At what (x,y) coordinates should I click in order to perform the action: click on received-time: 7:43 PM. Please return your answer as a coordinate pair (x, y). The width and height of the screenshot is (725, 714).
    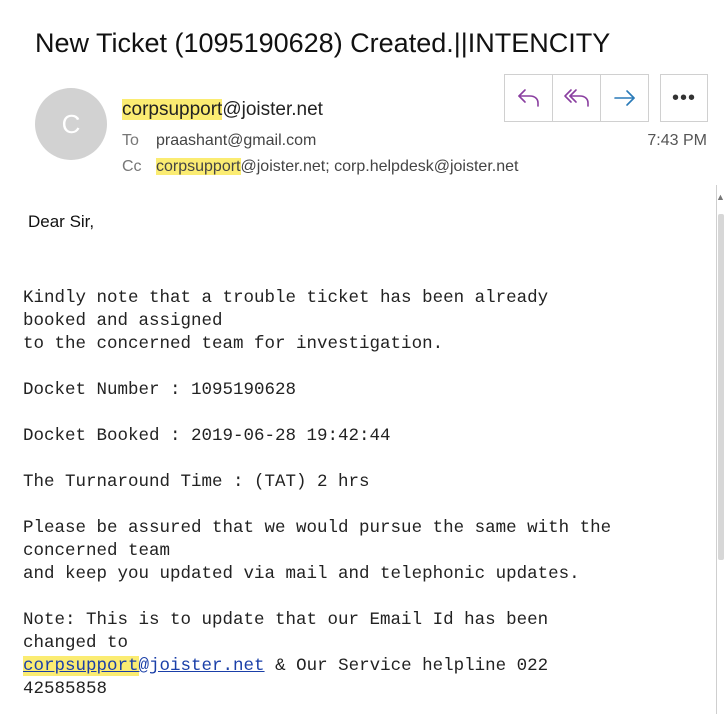
    Looking at the image, I should click on (677, 140).